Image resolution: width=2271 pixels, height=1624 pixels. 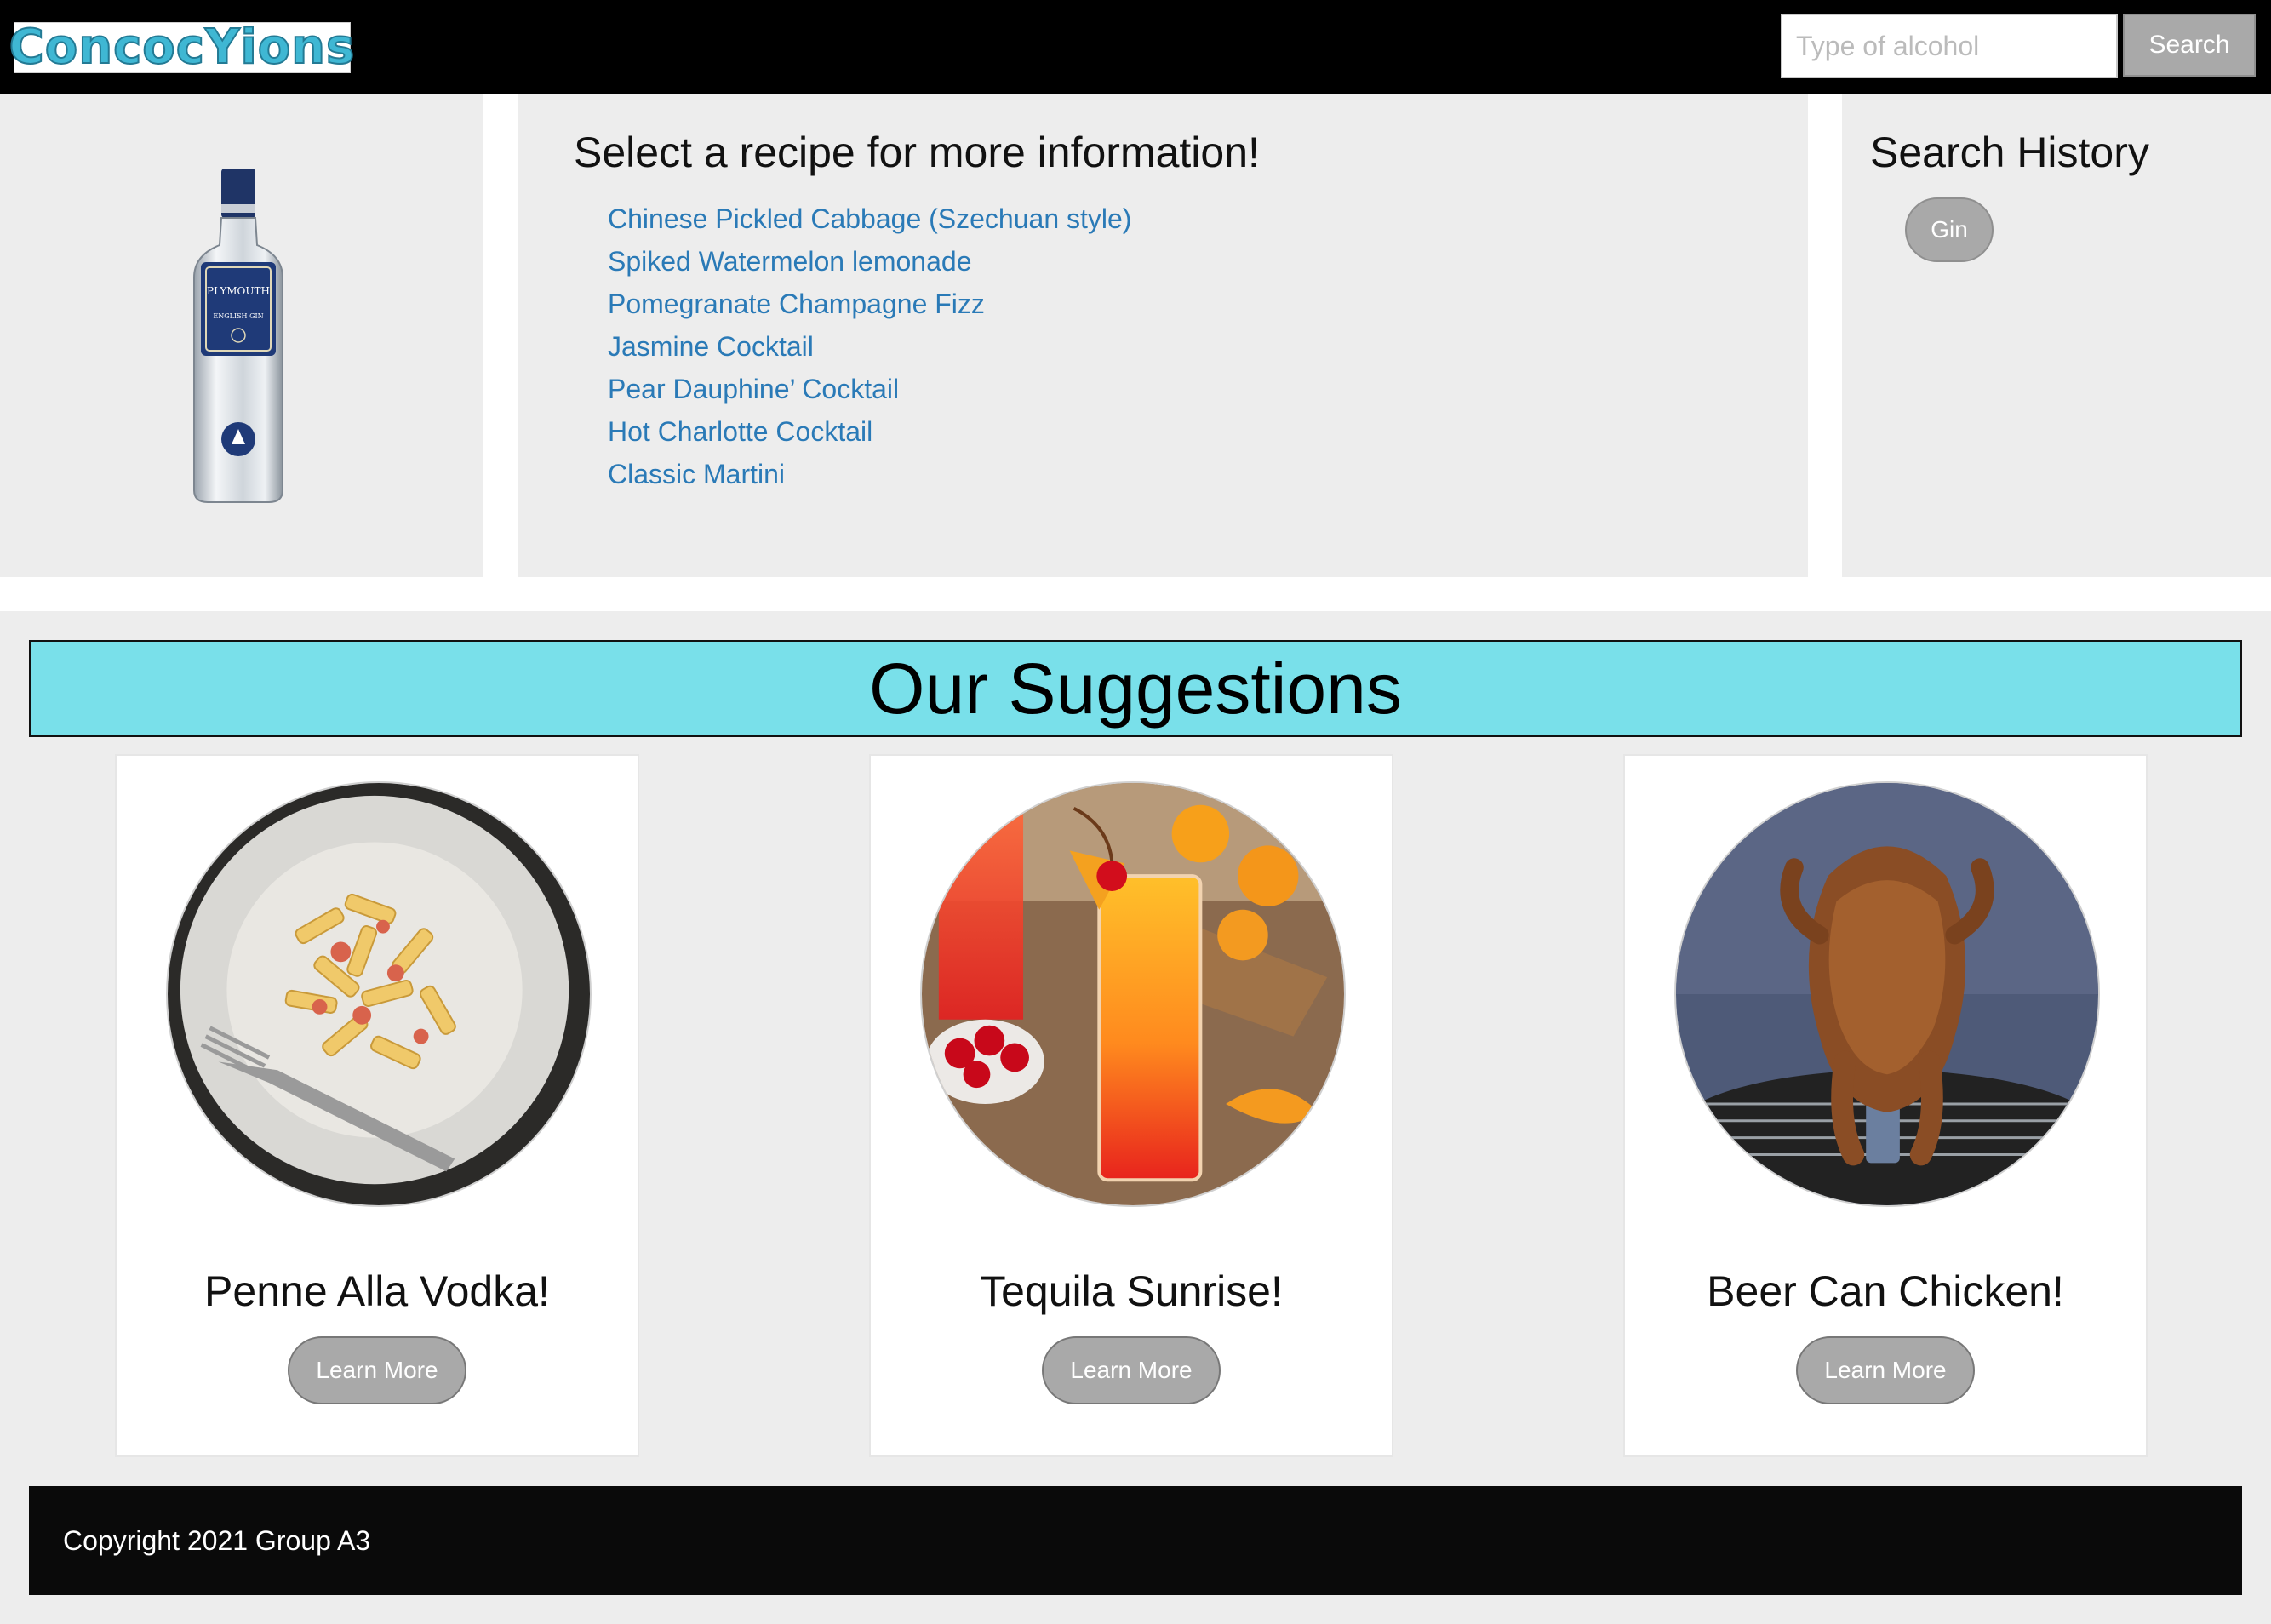 I want to click on concoctions-logo: ConcocYions, so click(x=182, y=47).